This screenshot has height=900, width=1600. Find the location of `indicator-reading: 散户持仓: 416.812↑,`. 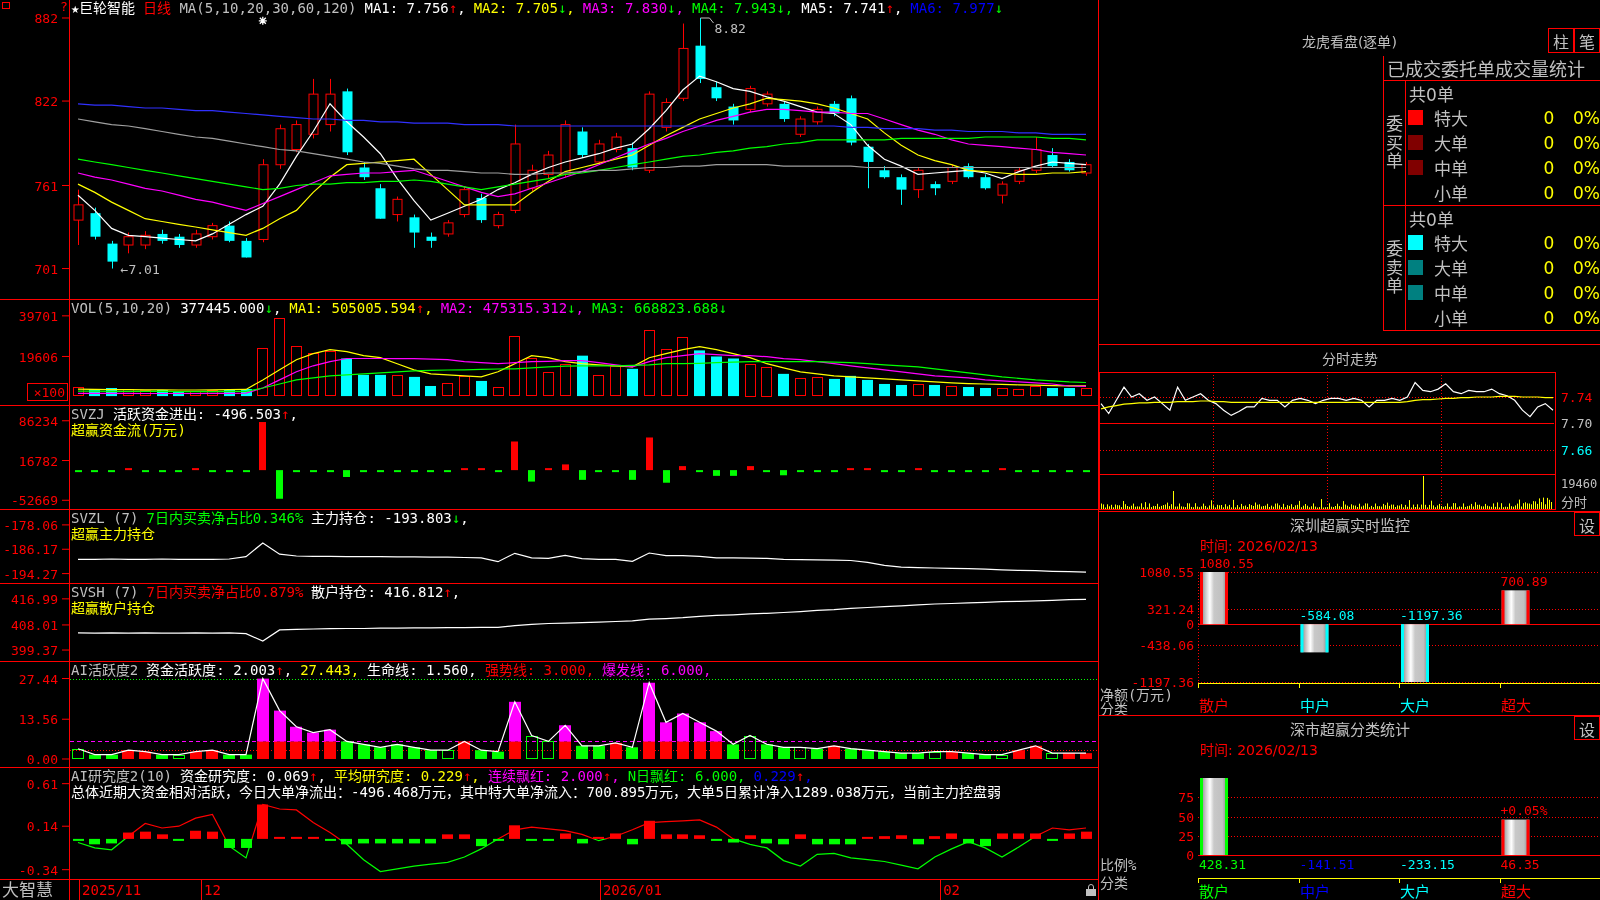

indicator-reading: 散户持仓: 416.812↑, is located at coordinates (386, 592).